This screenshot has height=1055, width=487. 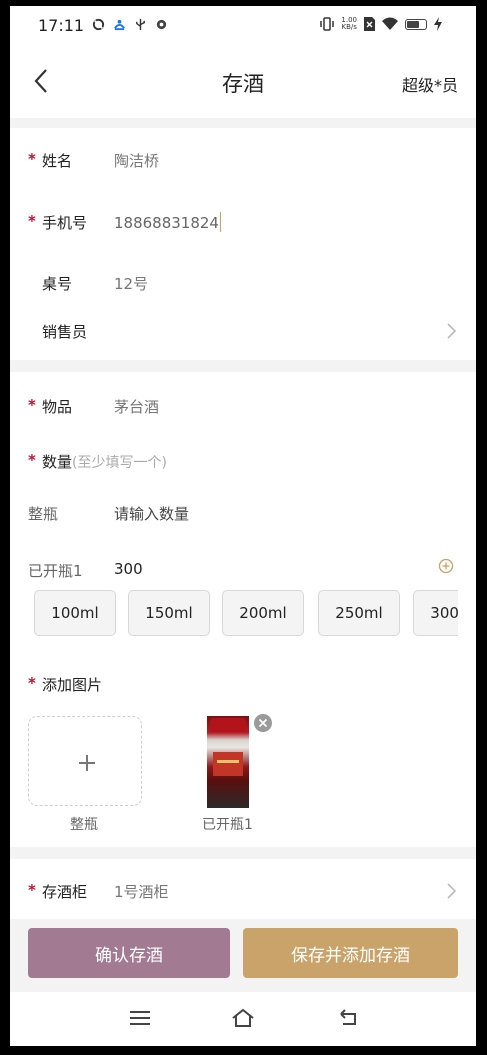 What do you see at coordinates (243, 894) in the screenshot?
I see `cabinet-row: * 存酒柜 1号酒柜` at bounding box center [243, 894].